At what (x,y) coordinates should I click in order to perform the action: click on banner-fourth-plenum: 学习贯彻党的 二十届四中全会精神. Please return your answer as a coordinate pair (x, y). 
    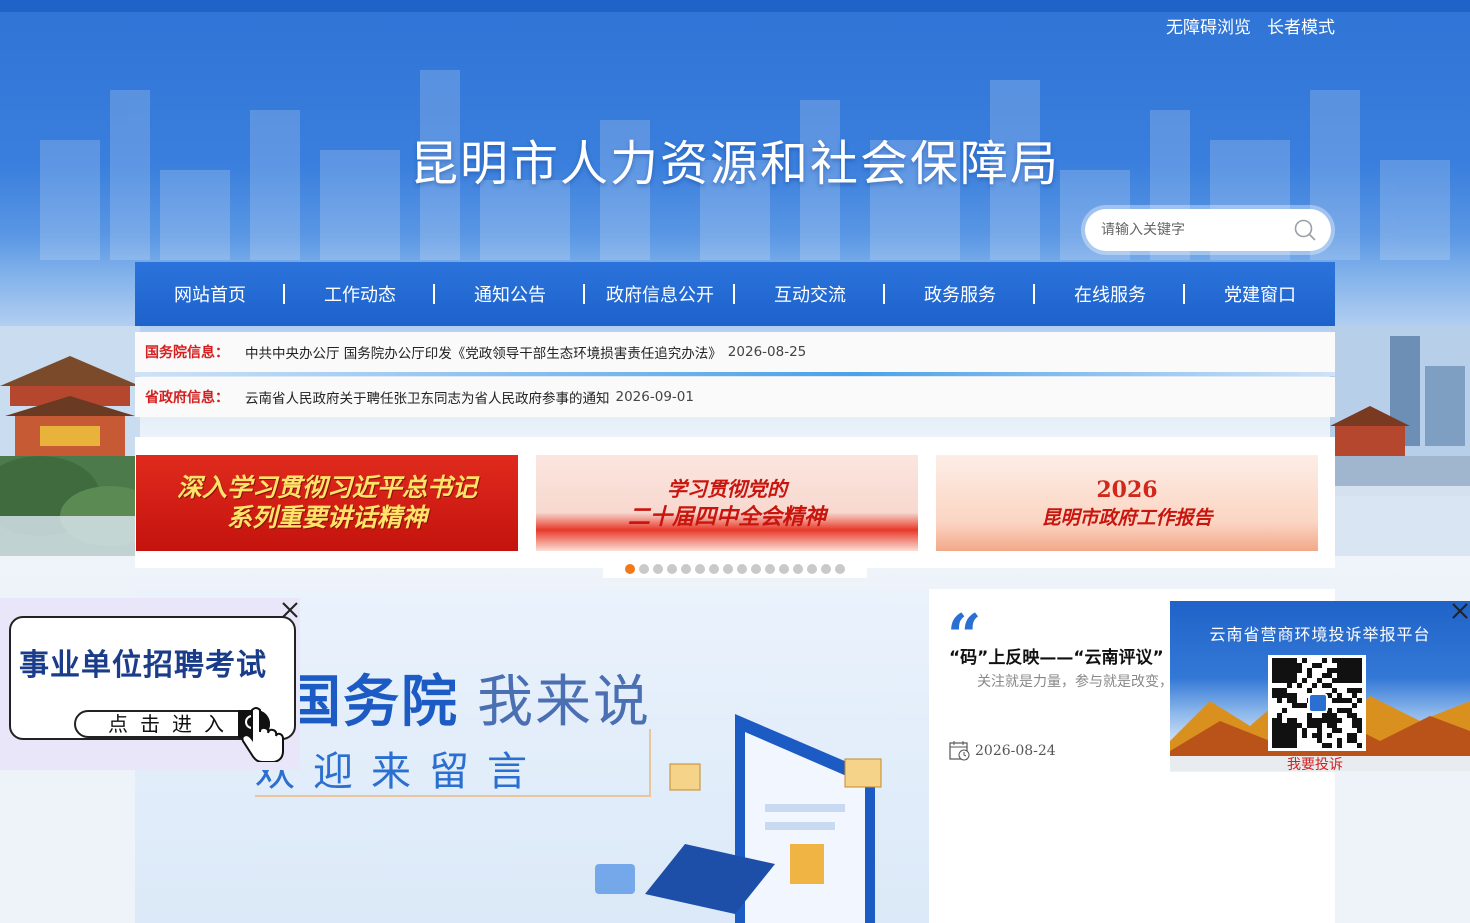
    Looking at the image, I should click on (727, 503).